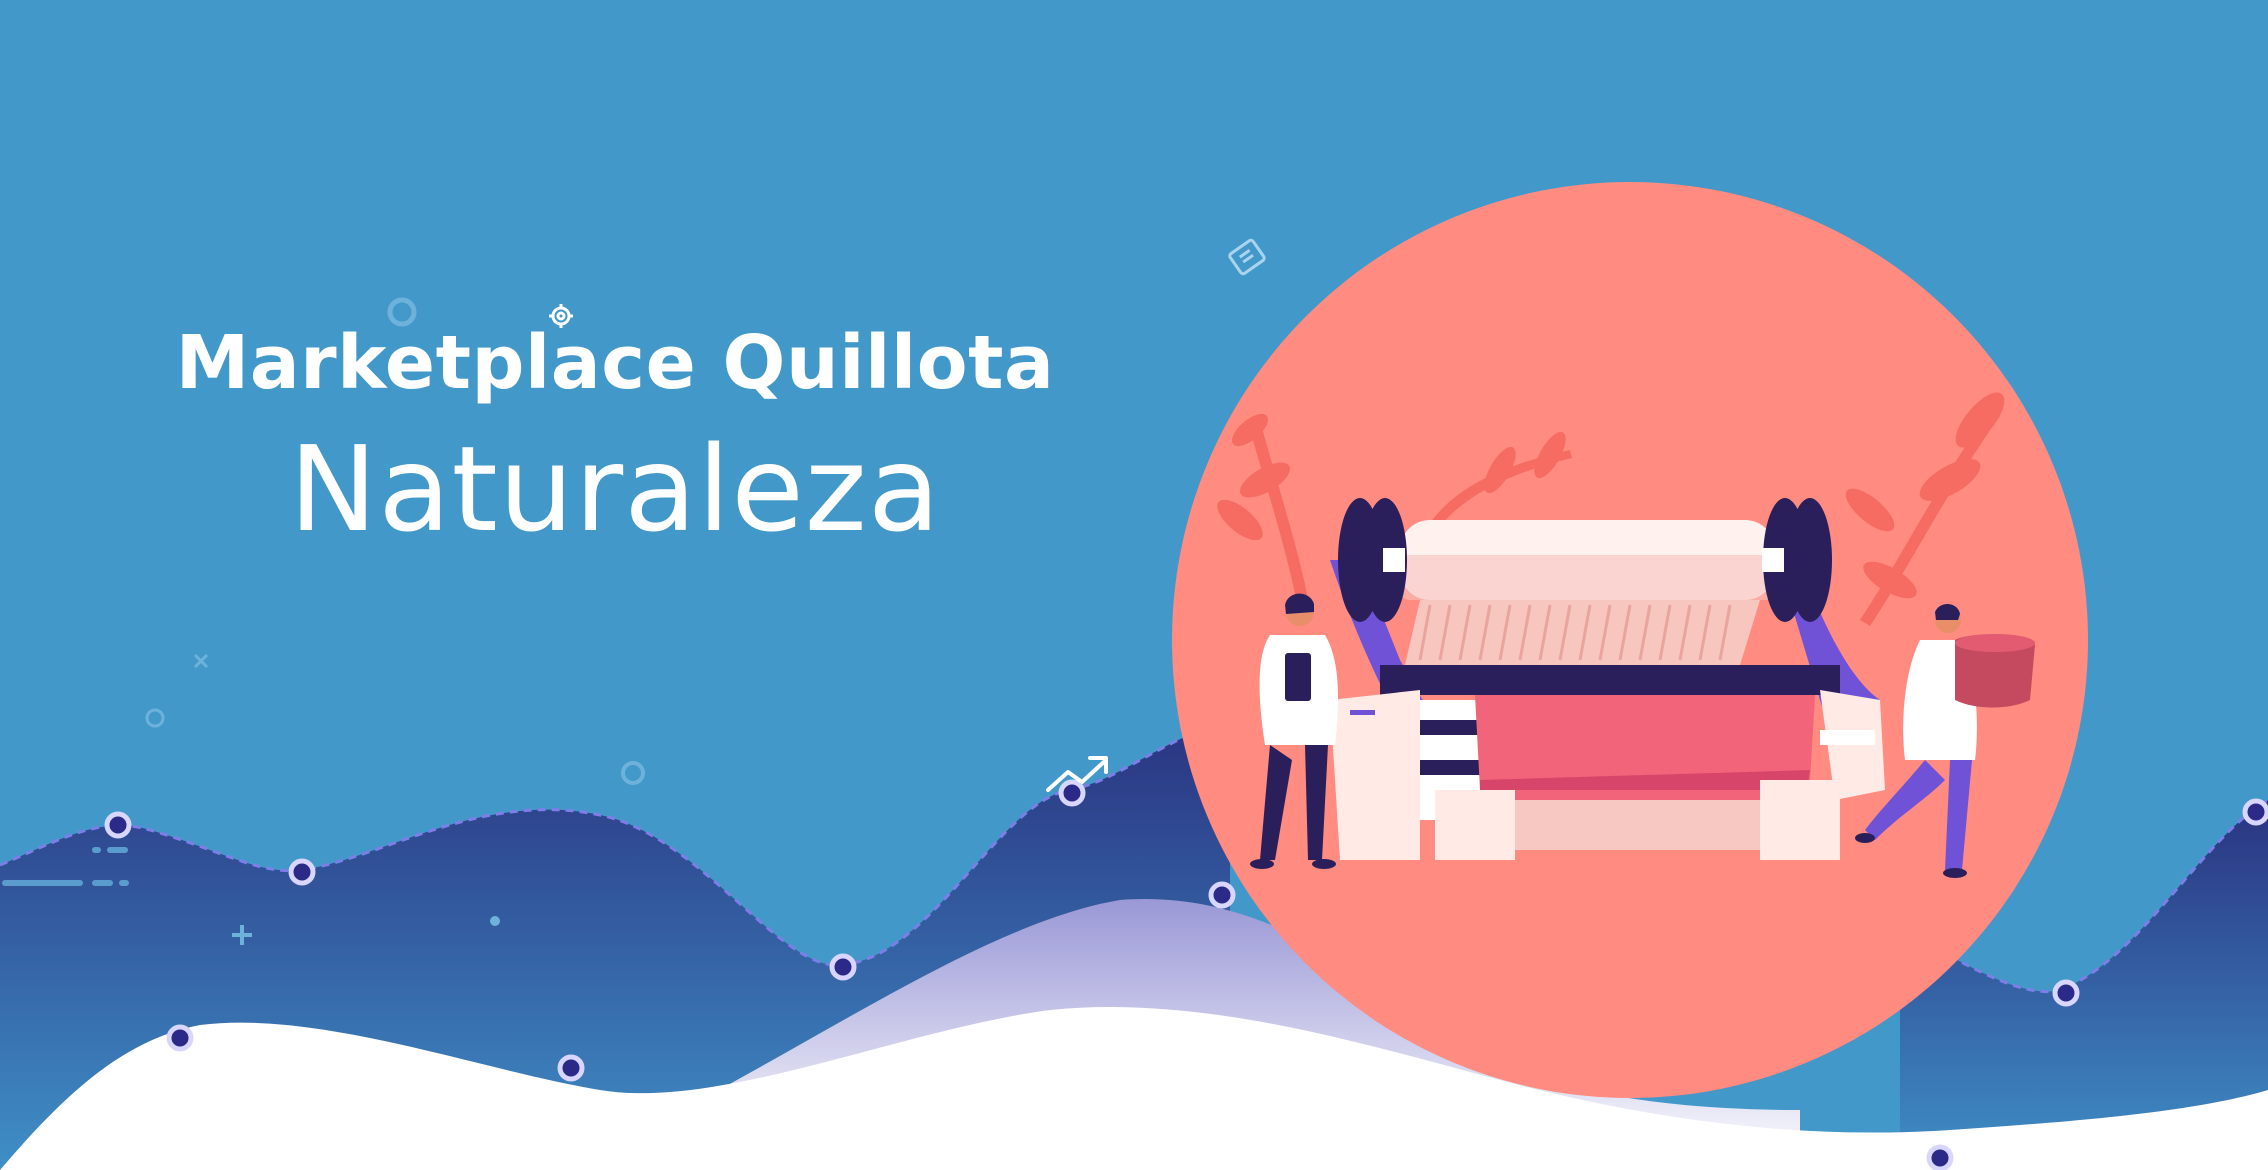 This screenshot has height=1170, width=2268. Describe the element at coordinates (201, 661) in the screenshot. I see `x-icon` at that location.